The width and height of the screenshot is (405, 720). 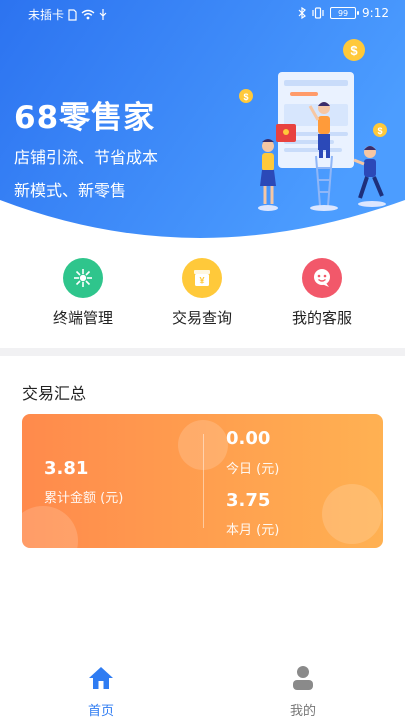 I want to click on battery-level: 99, so click(x=343, y=13).